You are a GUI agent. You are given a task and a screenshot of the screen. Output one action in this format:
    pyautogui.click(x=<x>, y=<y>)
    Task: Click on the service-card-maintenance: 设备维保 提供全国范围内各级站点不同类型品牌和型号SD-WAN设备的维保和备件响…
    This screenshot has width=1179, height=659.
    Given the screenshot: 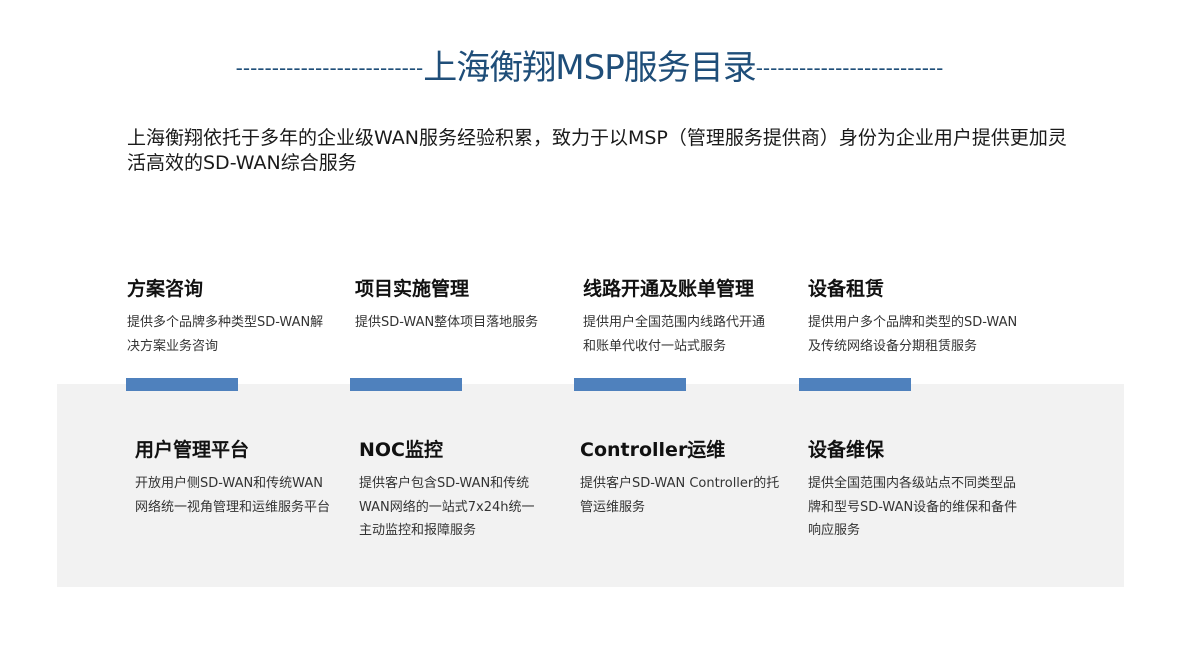 What is the action you would take?
    pyautogui.click(x=915, y=489)
    